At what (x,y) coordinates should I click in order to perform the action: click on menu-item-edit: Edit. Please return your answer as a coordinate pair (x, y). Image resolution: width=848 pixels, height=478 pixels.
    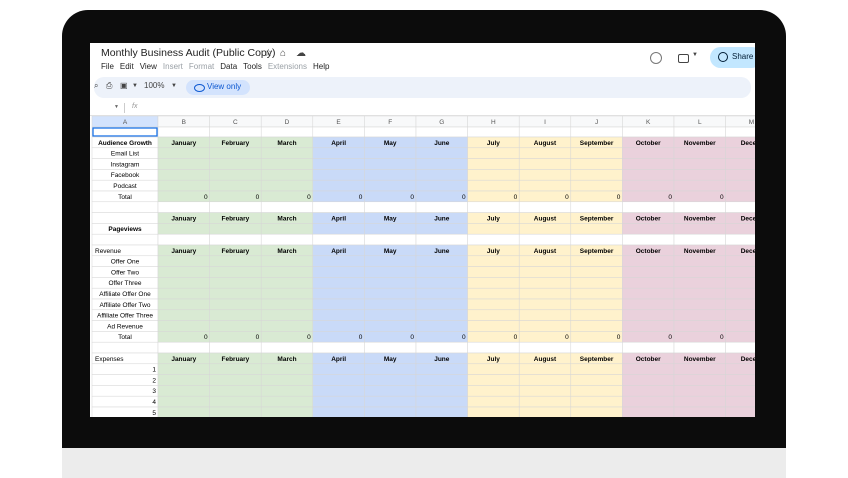
    Looking at the image, I should click on (127, 66).